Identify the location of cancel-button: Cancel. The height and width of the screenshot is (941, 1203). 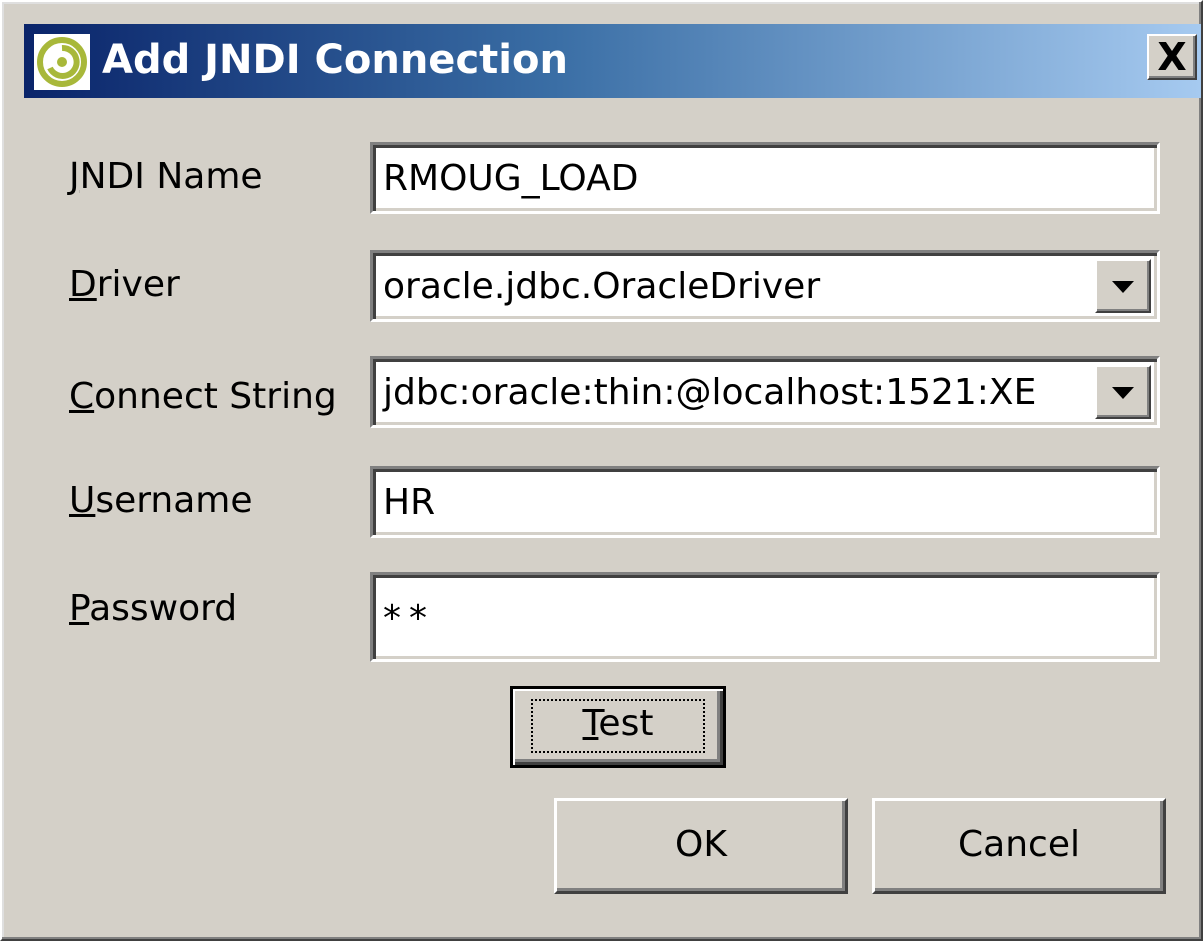
(1019, 846).